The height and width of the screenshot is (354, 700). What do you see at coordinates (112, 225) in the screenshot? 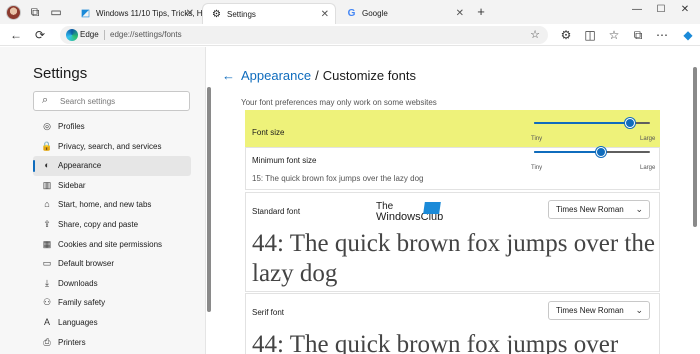
I see `sidebar-item-share-copy-and-paste: ⇪ Share, copy and paste` at bounding box center [112, 225].